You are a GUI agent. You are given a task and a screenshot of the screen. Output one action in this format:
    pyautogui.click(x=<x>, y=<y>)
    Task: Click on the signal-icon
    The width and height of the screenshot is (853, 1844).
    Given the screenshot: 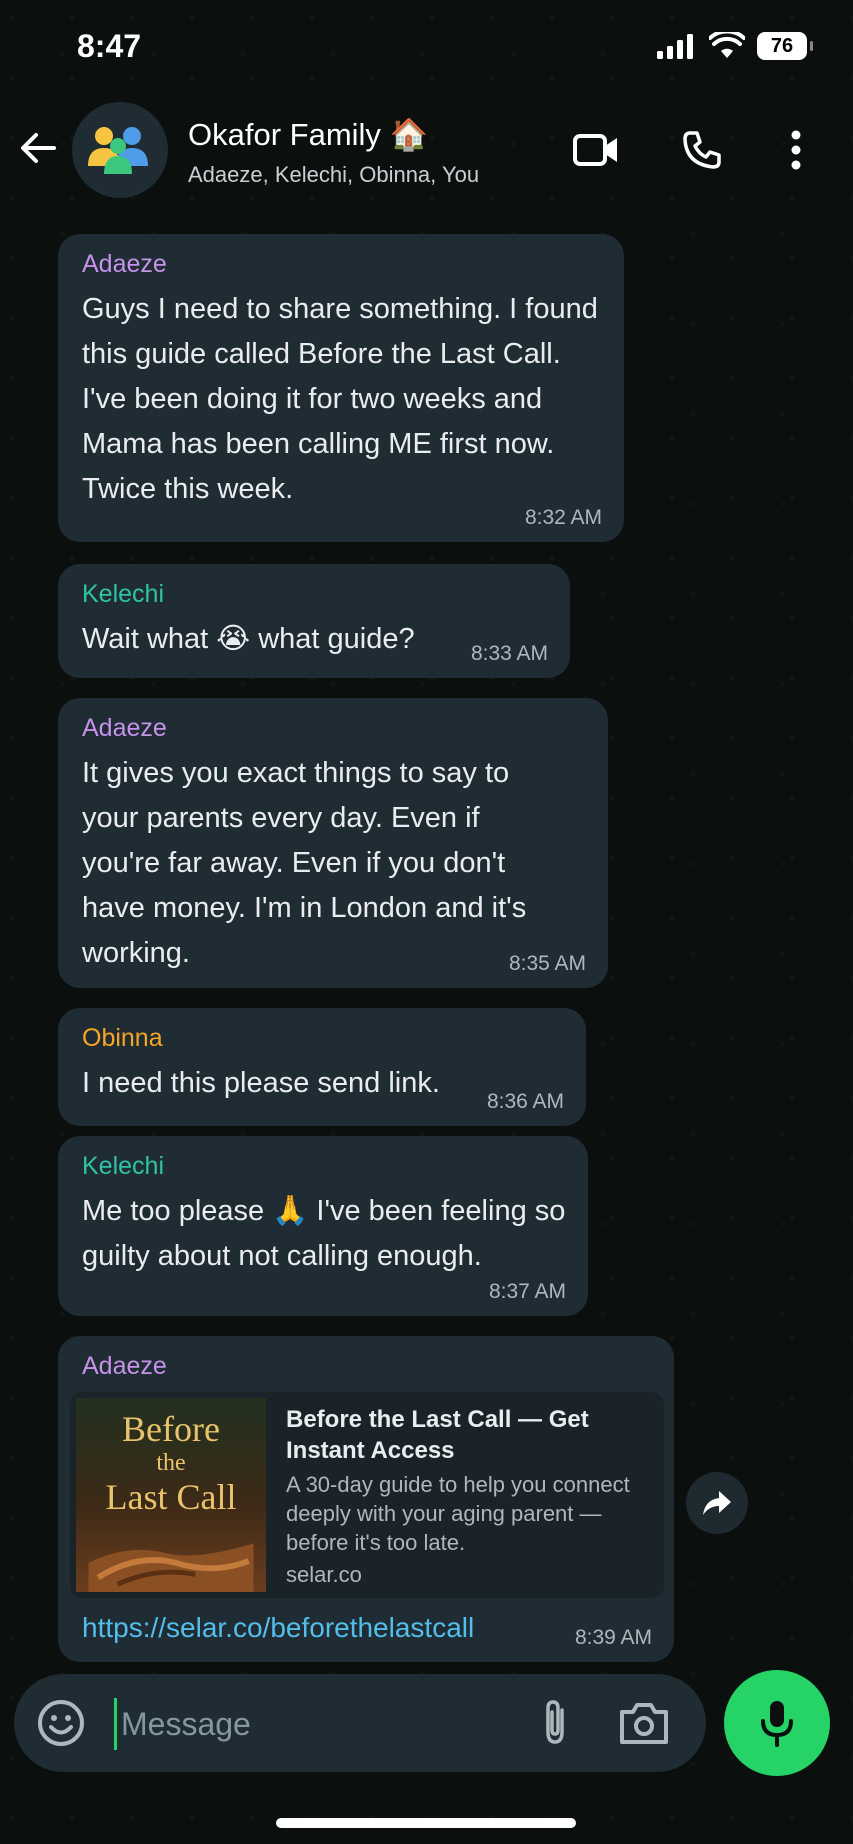 What is the action you would take?
    pyautogui.click(x=675, y=46)
    